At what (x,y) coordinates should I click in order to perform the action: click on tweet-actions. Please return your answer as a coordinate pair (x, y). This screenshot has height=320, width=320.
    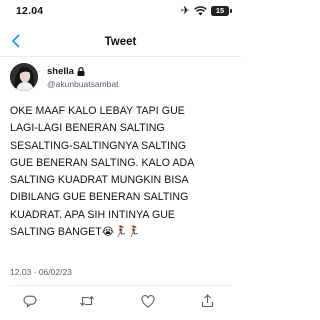
    Looking at the image, I should click on (120, 301).